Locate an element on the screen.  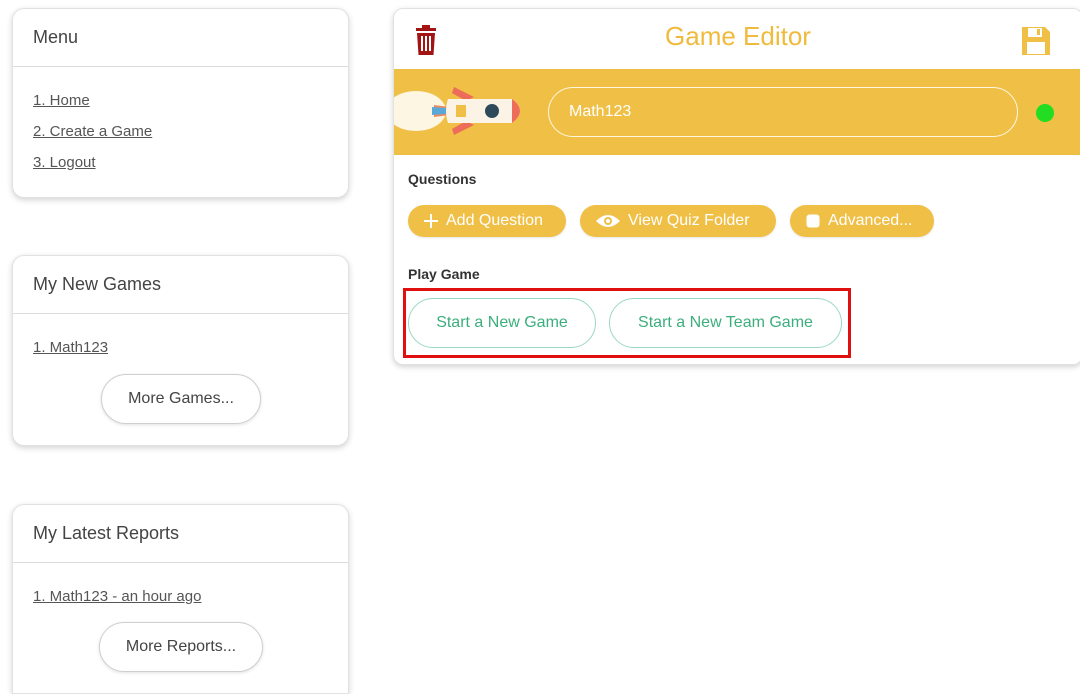
editor-title: Game Editor is located at coordinates (738, 36).